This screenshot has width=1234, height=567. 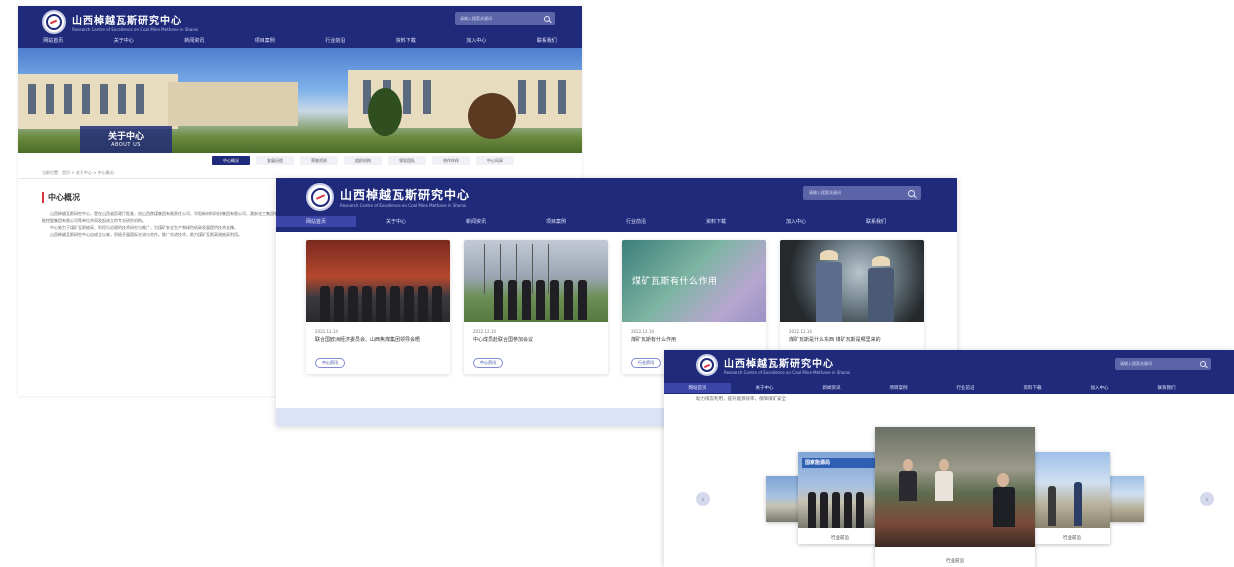 What do you see at coordinates (231, 160) in the screenshot?
I see `subnav-overview: 中心概况` at bounding box center [231, 160].